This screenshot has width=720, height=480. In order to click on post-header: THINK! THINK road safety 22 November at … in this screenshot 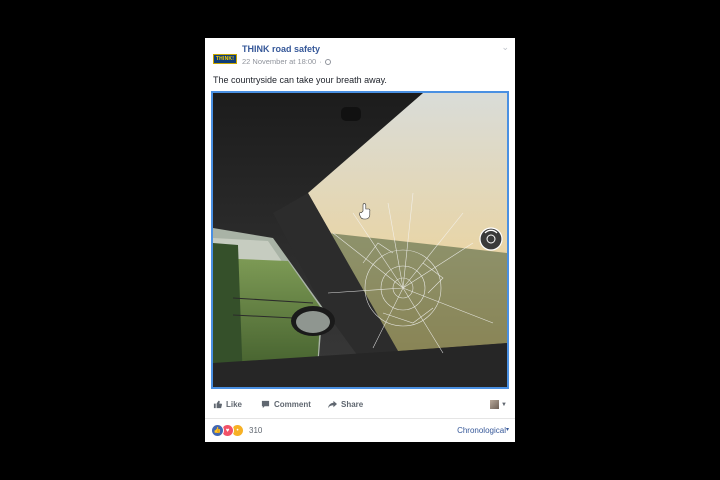, I will do `click(360, 56)`.